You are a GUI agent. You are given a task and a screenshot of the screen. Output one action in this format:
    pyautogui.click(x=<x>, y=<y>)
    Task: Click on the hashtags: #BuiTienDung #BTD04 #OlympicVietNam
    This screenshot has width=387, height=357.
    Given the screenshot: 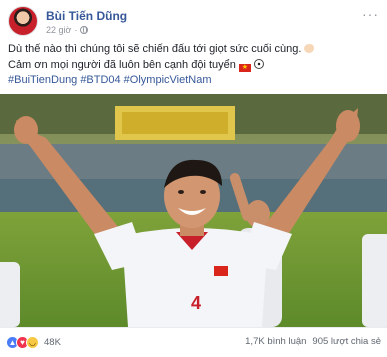 What is the action you would take?
    pyautogui.click(x=194, y=81)
    